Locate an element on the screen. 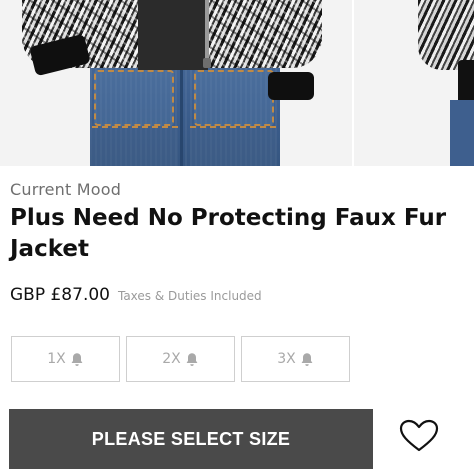 This screenshot has height=474, width=474. heart-icon is located at coordinates (419, 435).